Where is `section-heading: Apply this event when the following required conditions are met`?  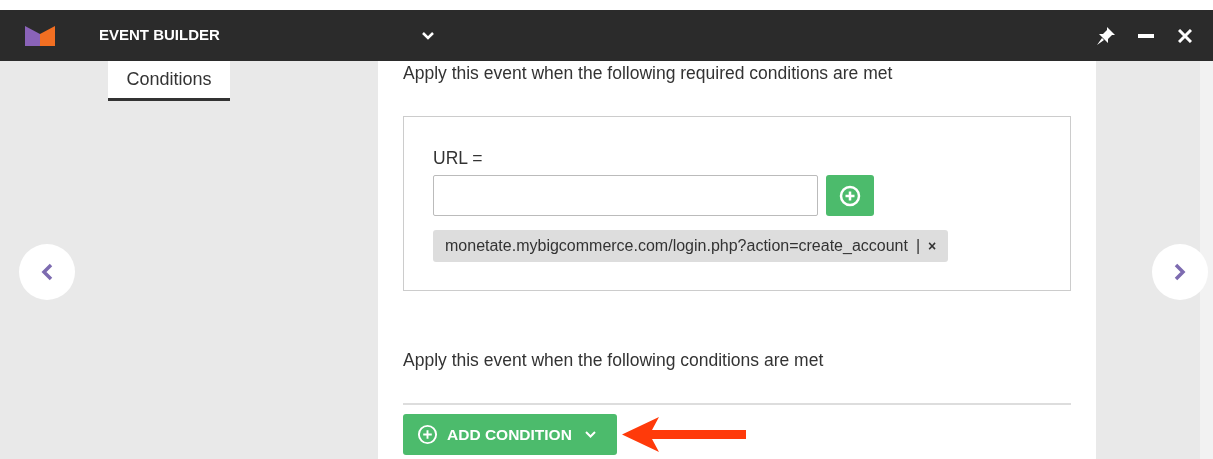 section-heading: Apply this event when the following required conditions are met is located at coordinates (648, 73).